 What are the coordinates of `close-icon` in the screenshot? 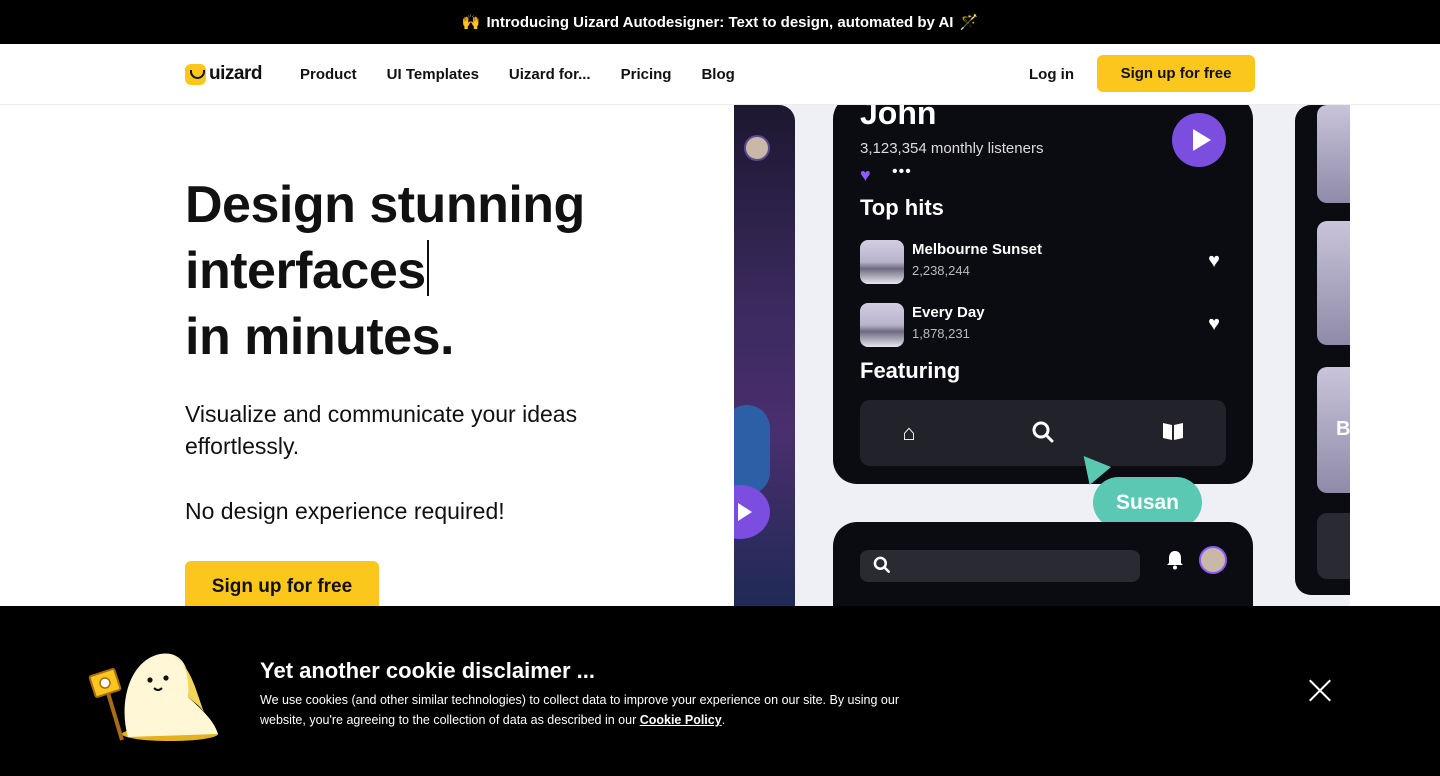 It's located at (1320, 691).